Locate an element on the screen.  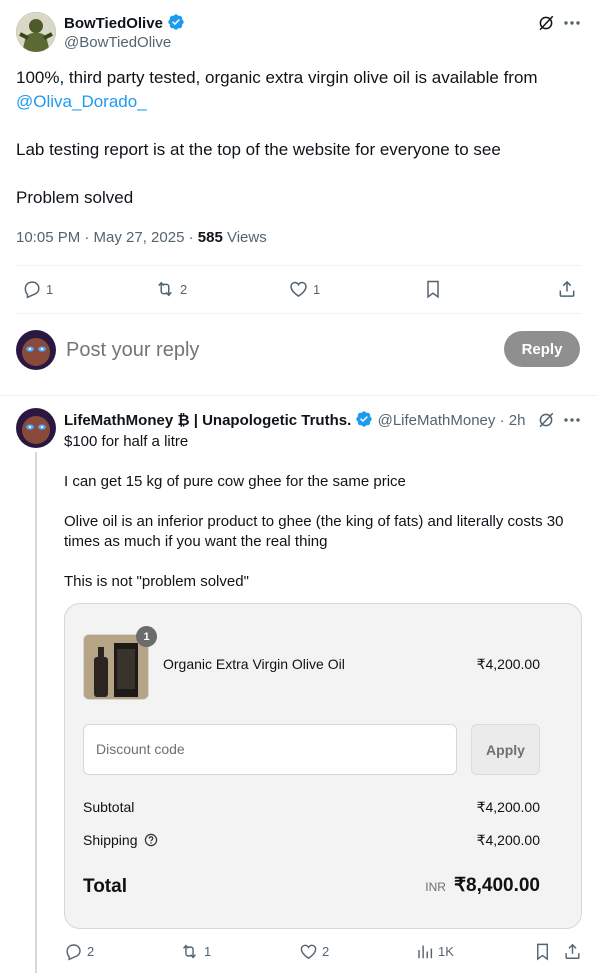
help-circle-icon is located at coordinates (151, 840).